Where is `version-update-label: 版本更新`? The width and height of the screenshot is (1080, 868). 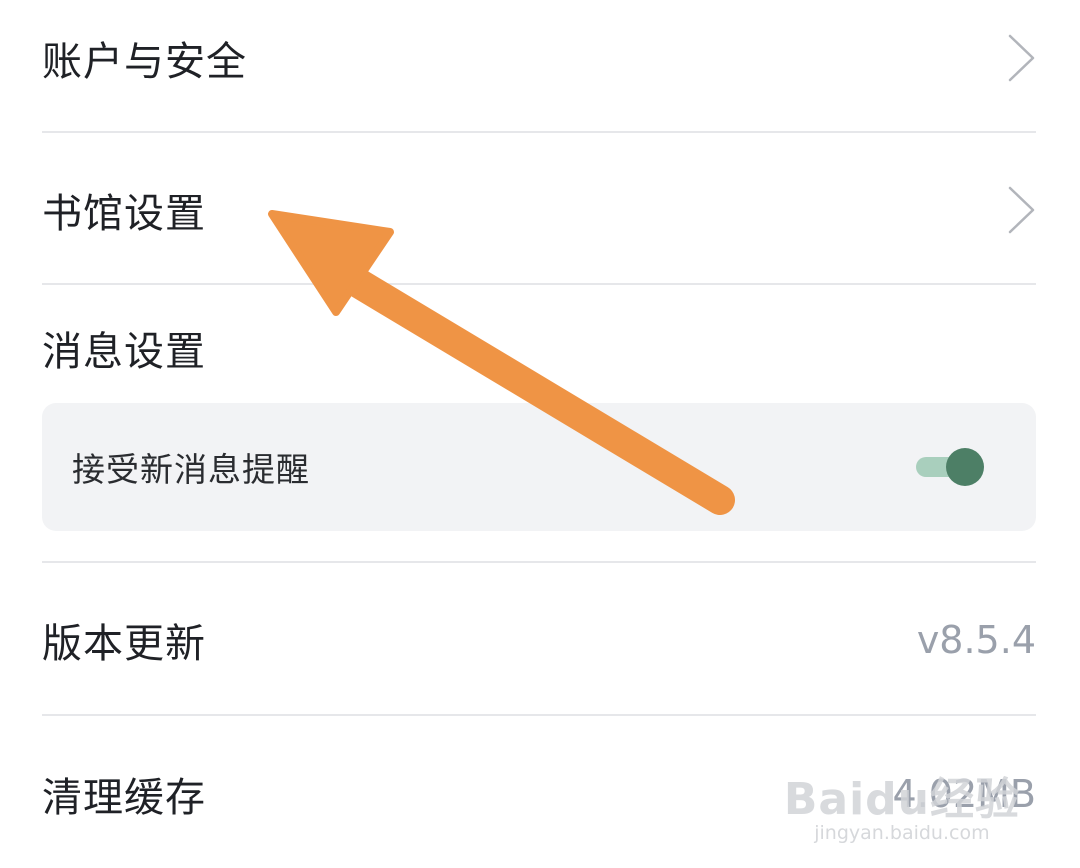
version-update-label: 版本更新 is located at coordinates (124, 644).